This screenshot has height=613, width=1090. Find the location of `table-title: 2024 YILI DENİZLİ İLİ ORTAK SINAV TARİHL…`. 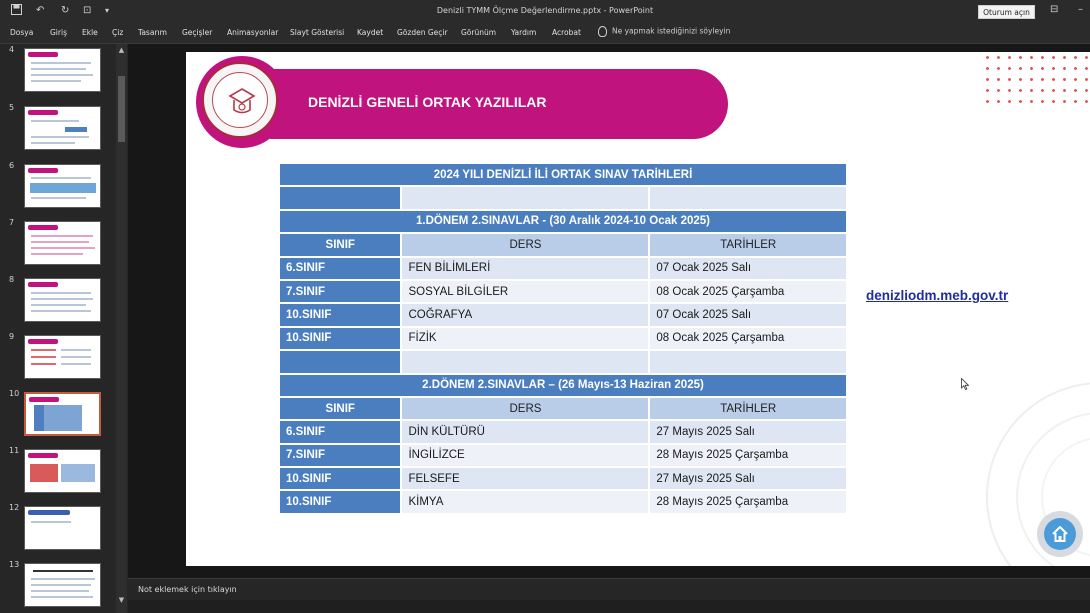

table-title: 2024 YILI DENİZLİ İLİ ORTAK SINAV TARİHL… is located at coordinates (563, 174).